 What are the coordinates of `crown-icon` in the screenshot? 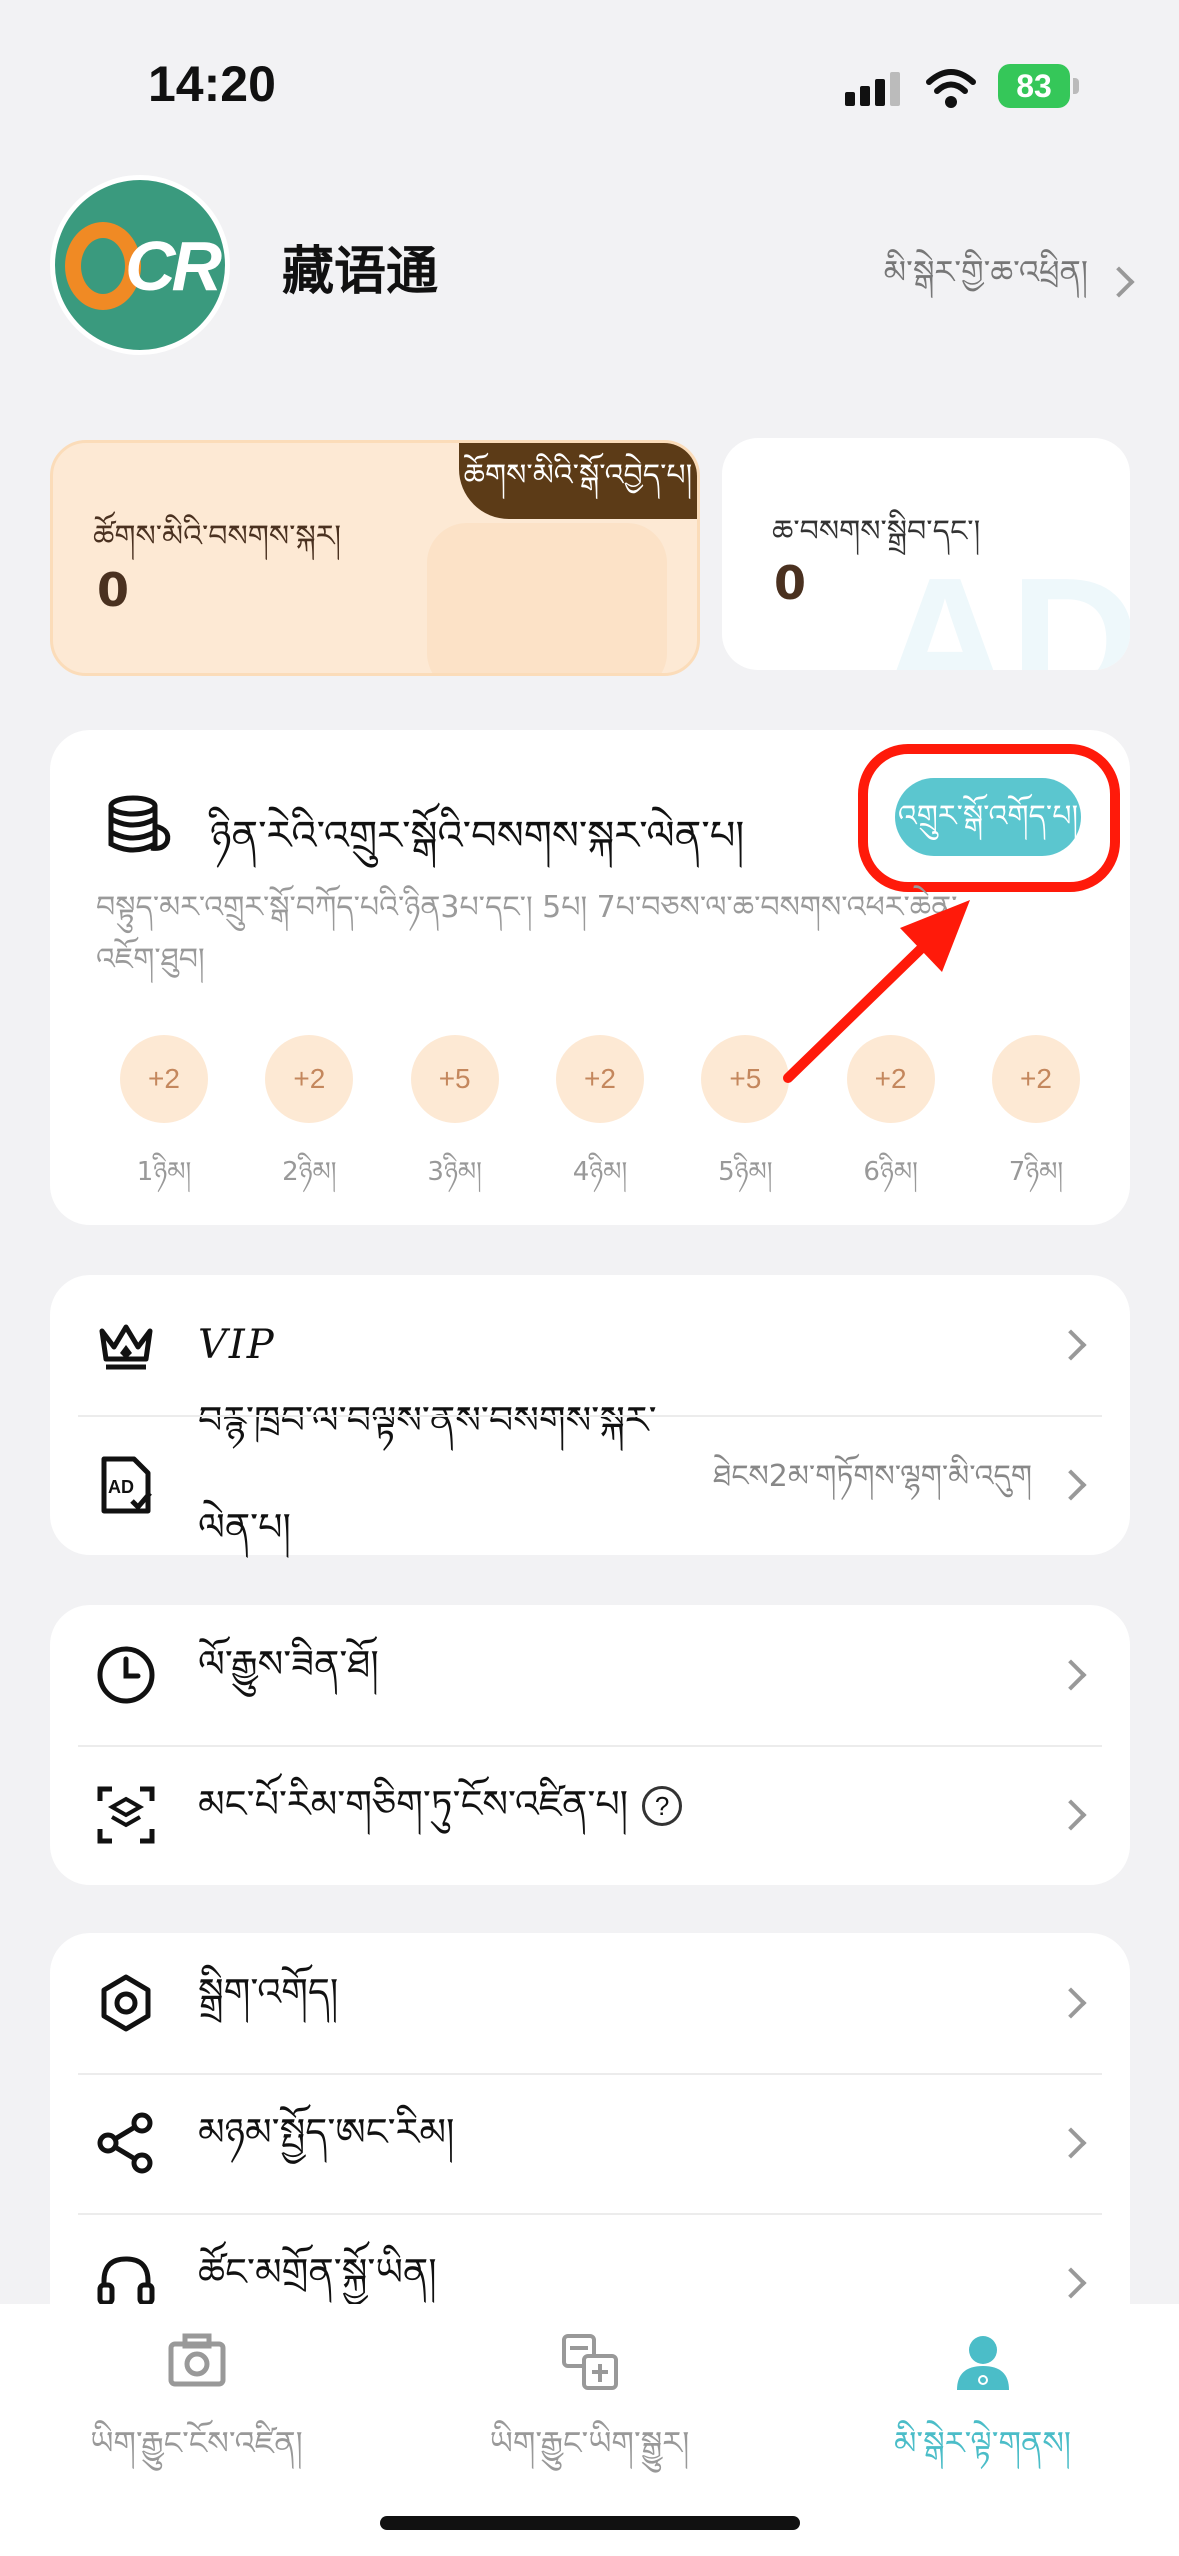 It's located at (126, 1347).